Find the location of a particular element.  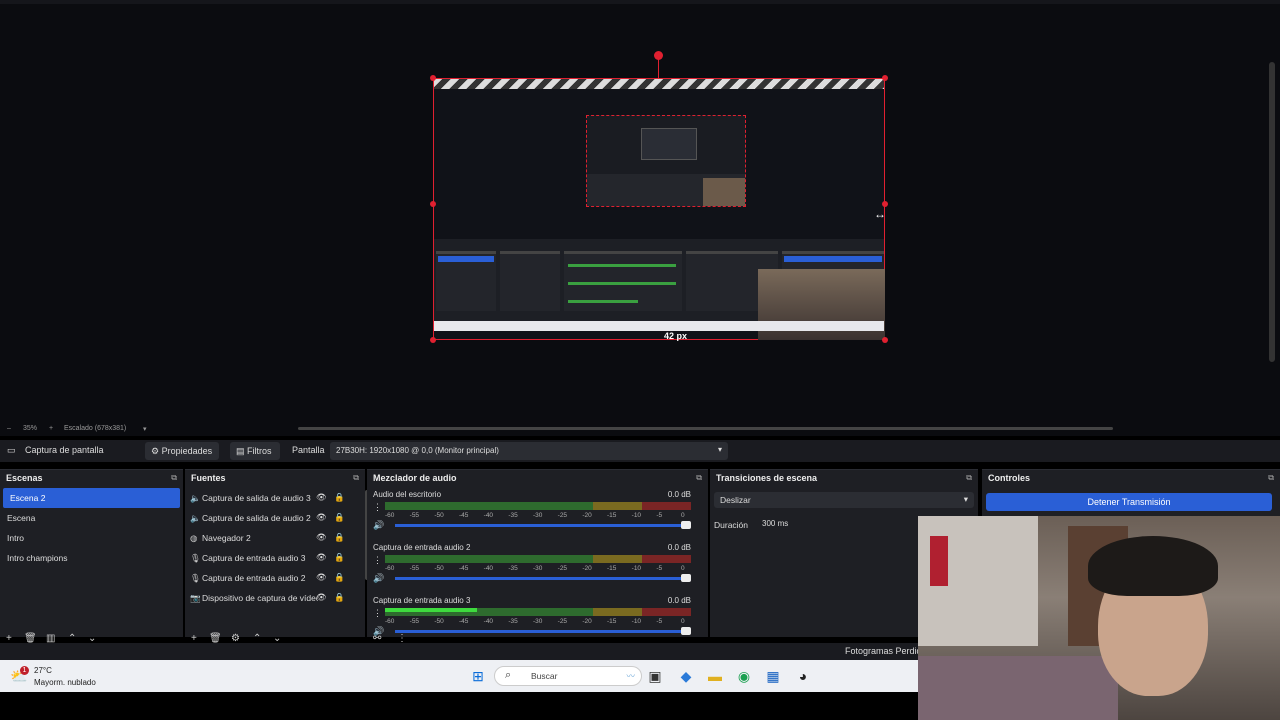

resize-handle-br is located at coordinates (885, 340).